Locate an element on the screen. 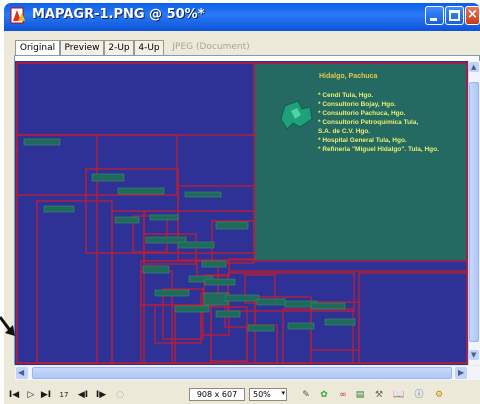  scroll-down-button: ▼ is located at coordinates (474, 355).